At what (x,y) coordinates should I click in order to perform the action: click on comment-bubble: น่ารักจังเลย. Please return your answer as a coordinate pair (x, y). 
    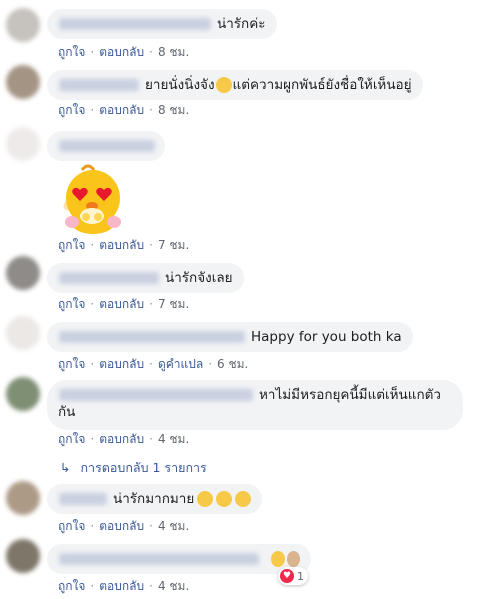
    Looking at the image, I should click on (145, 278).